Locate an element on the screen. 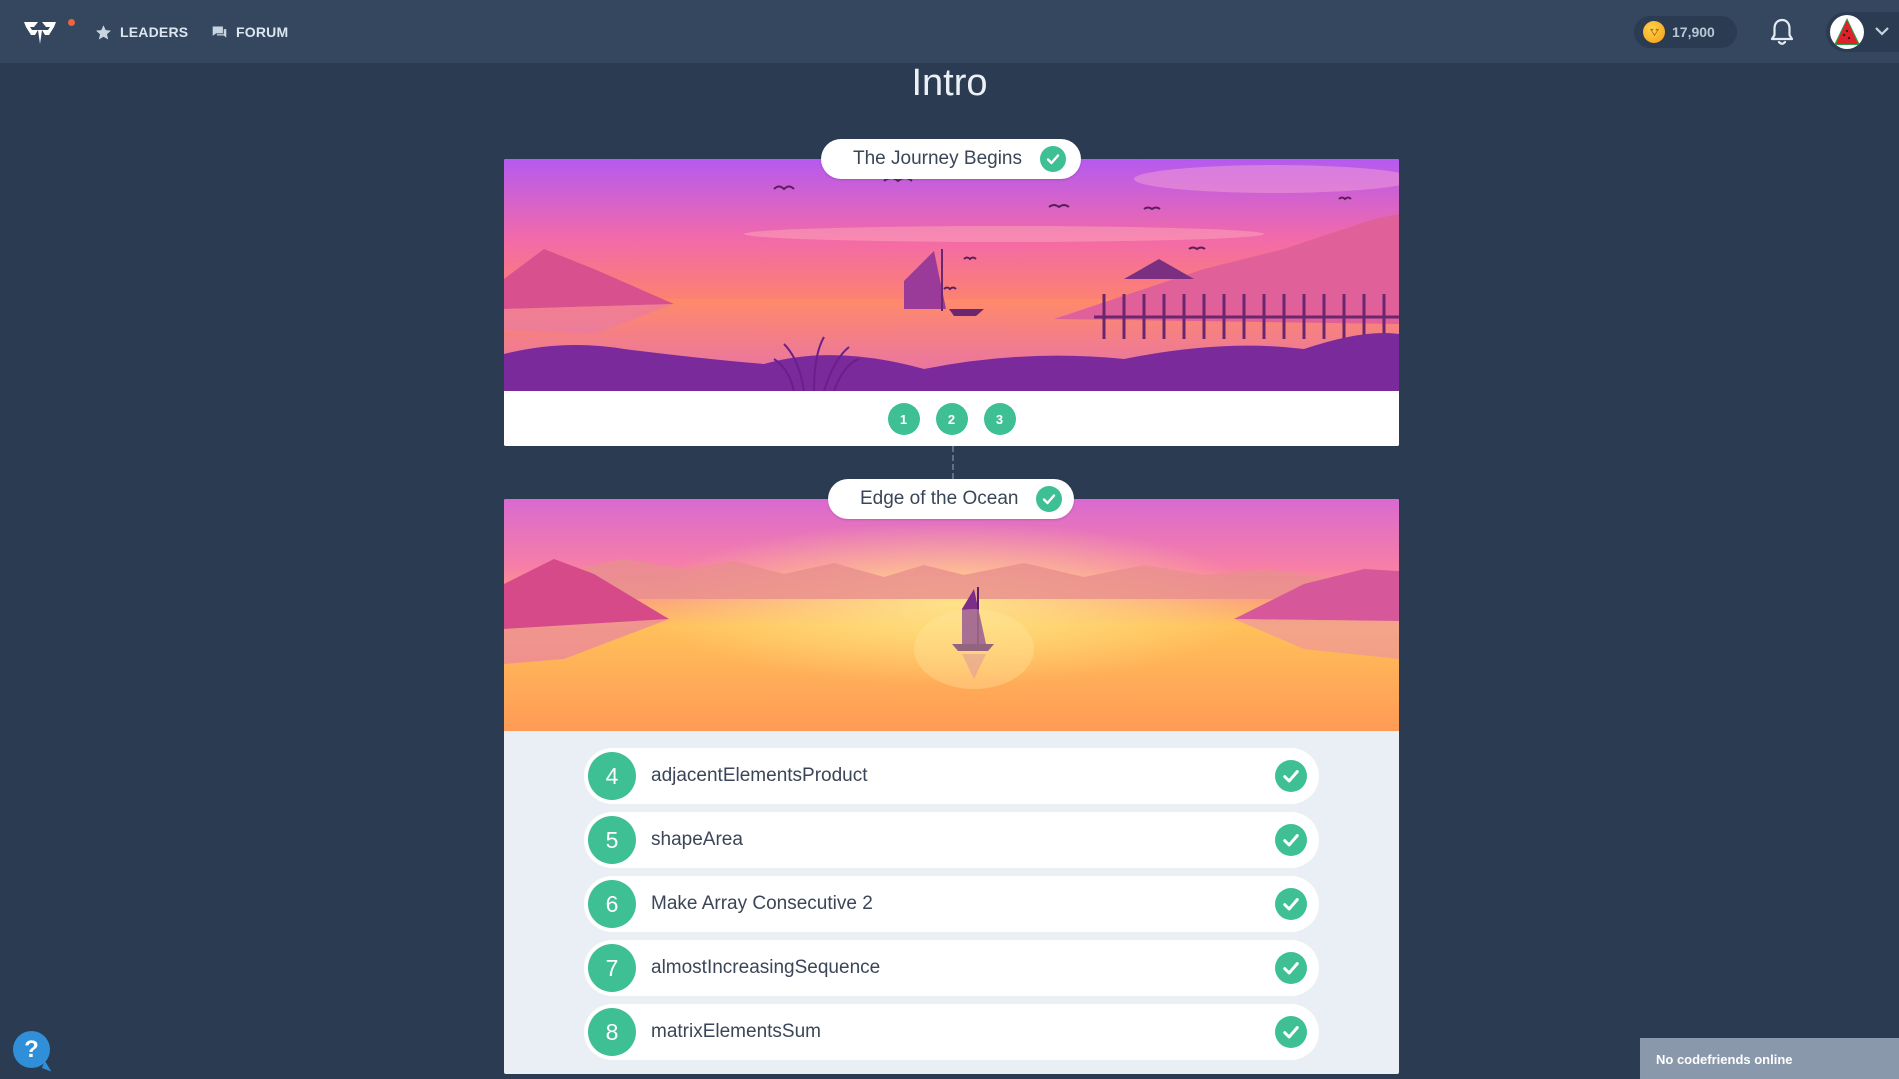 The image size is (1899, 1079). task-number: 8 is located at coordinates (612, 1032).